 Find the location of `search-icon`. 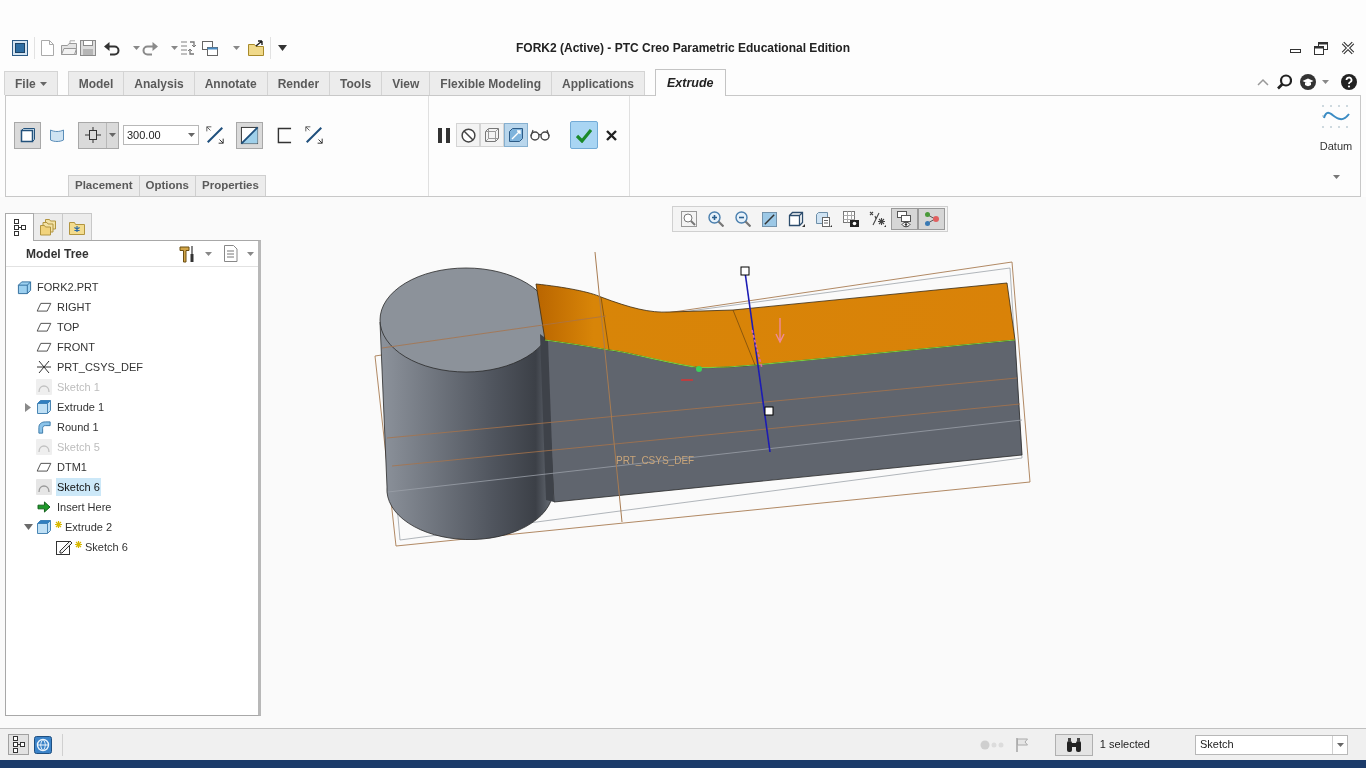

search-icon is located at coordinates (1284, 81).